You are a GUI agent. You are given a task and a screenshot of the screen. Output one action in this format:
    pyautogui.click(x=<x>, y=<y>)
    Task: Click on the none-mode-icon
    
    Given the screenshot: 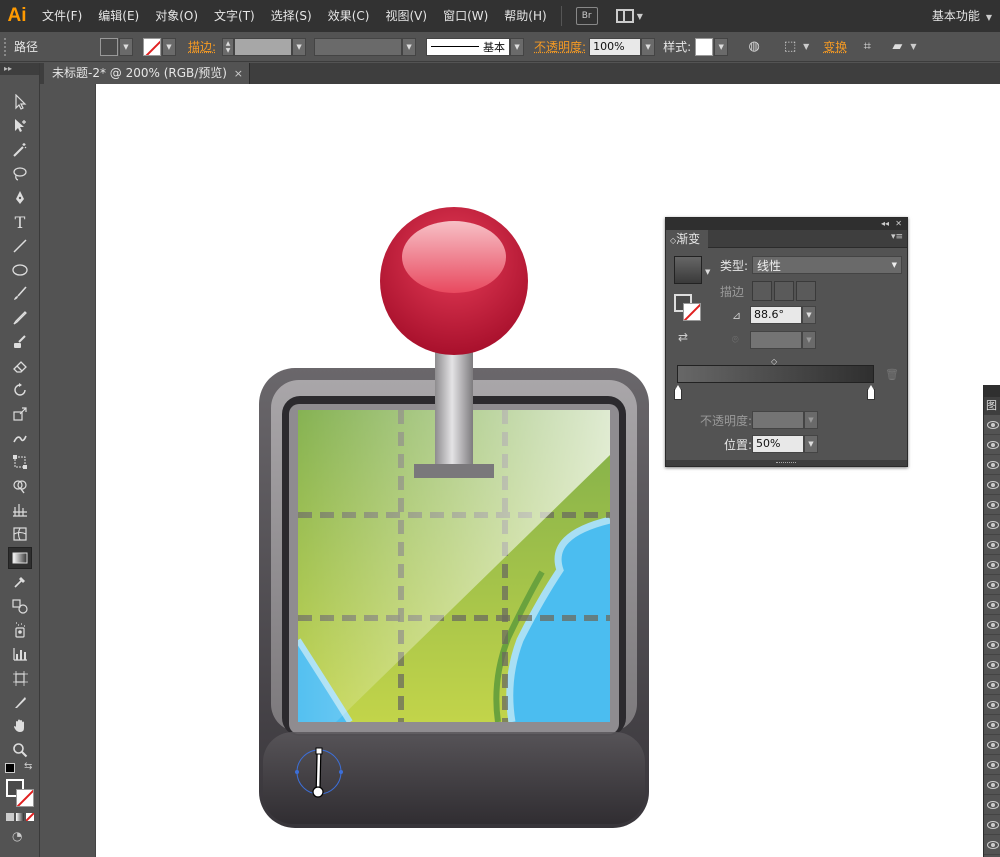 What is the action you would take?
    pyautogui.click(x=30, y=817)
    